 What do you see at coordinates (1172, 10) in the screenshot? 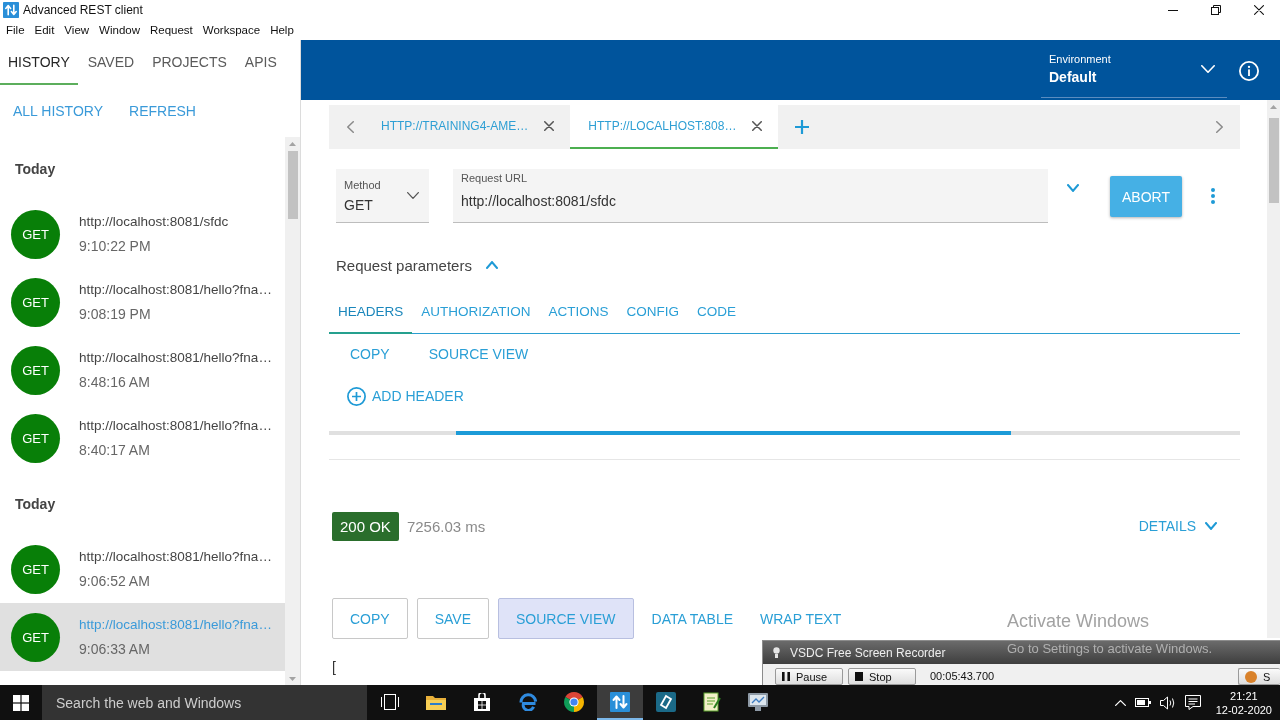
I see `minimize-icon` at bounding box center [1172, 10].